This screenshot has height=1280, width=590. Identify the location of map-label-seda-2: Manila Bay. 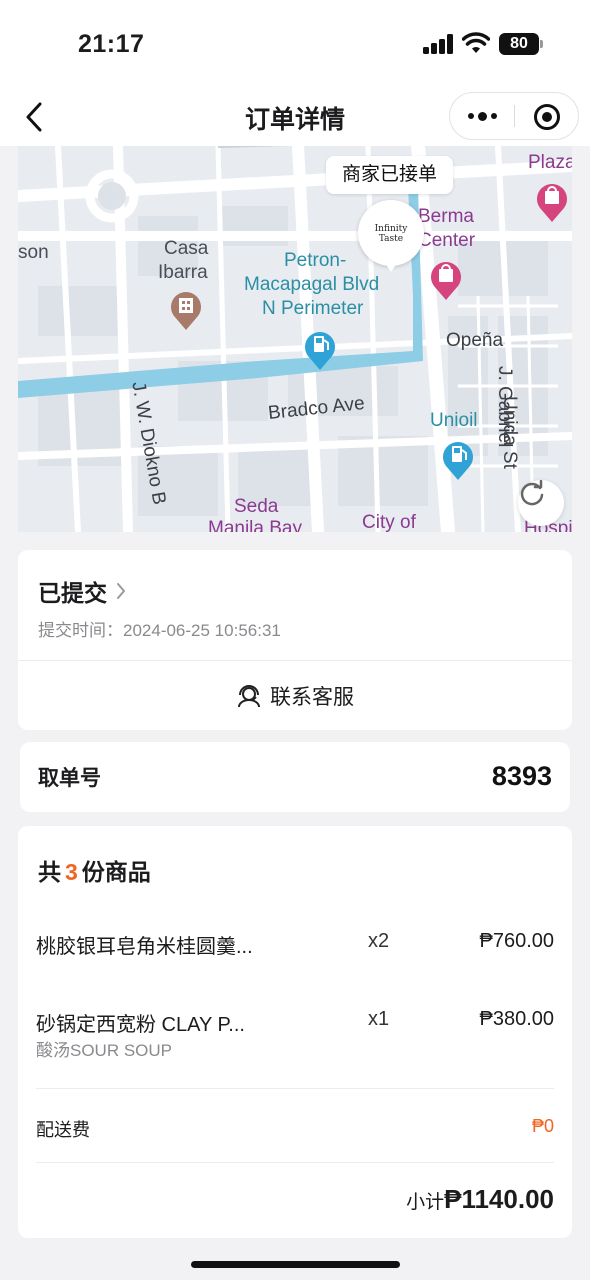
(255, 525).